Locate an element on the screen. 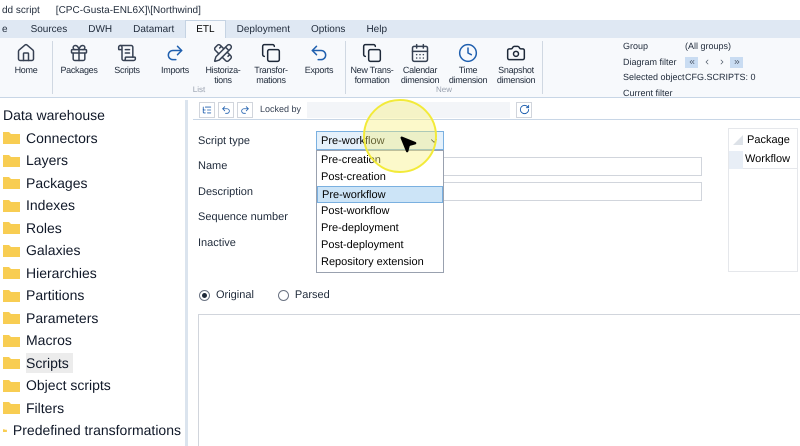  ribbon-button: New Trans- formation is located at coordinates (372, 63).